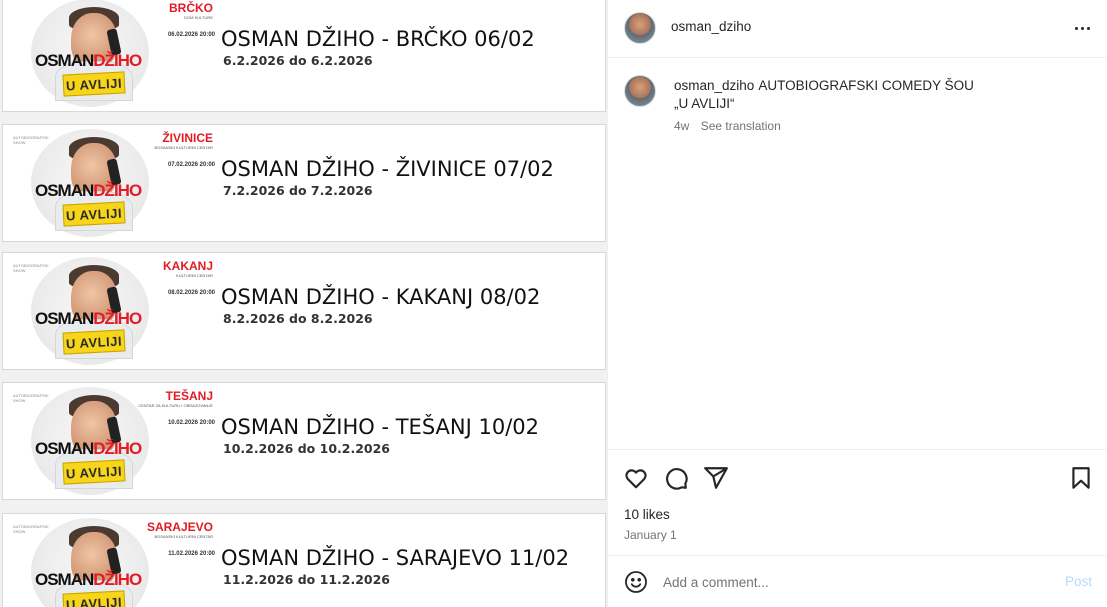 The width and height of the screenshot is (1107, 607). What do you see at coordinates (716, 478) in the screenshot?
I see `share-icon` at bounding box center [716, 478].